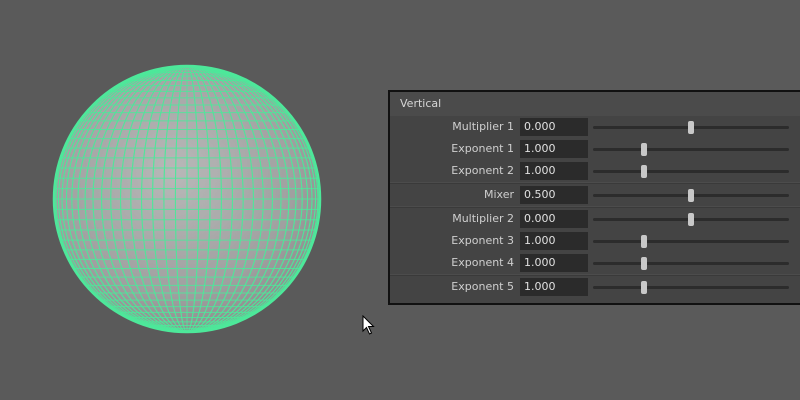 Image resolution: width=800 pixels, height=400 pixels. What do you see at coordinates (482, 240) in the screenshot?
I see `label-exponent-3: Exponent 3` at bounding box center [482, 240].